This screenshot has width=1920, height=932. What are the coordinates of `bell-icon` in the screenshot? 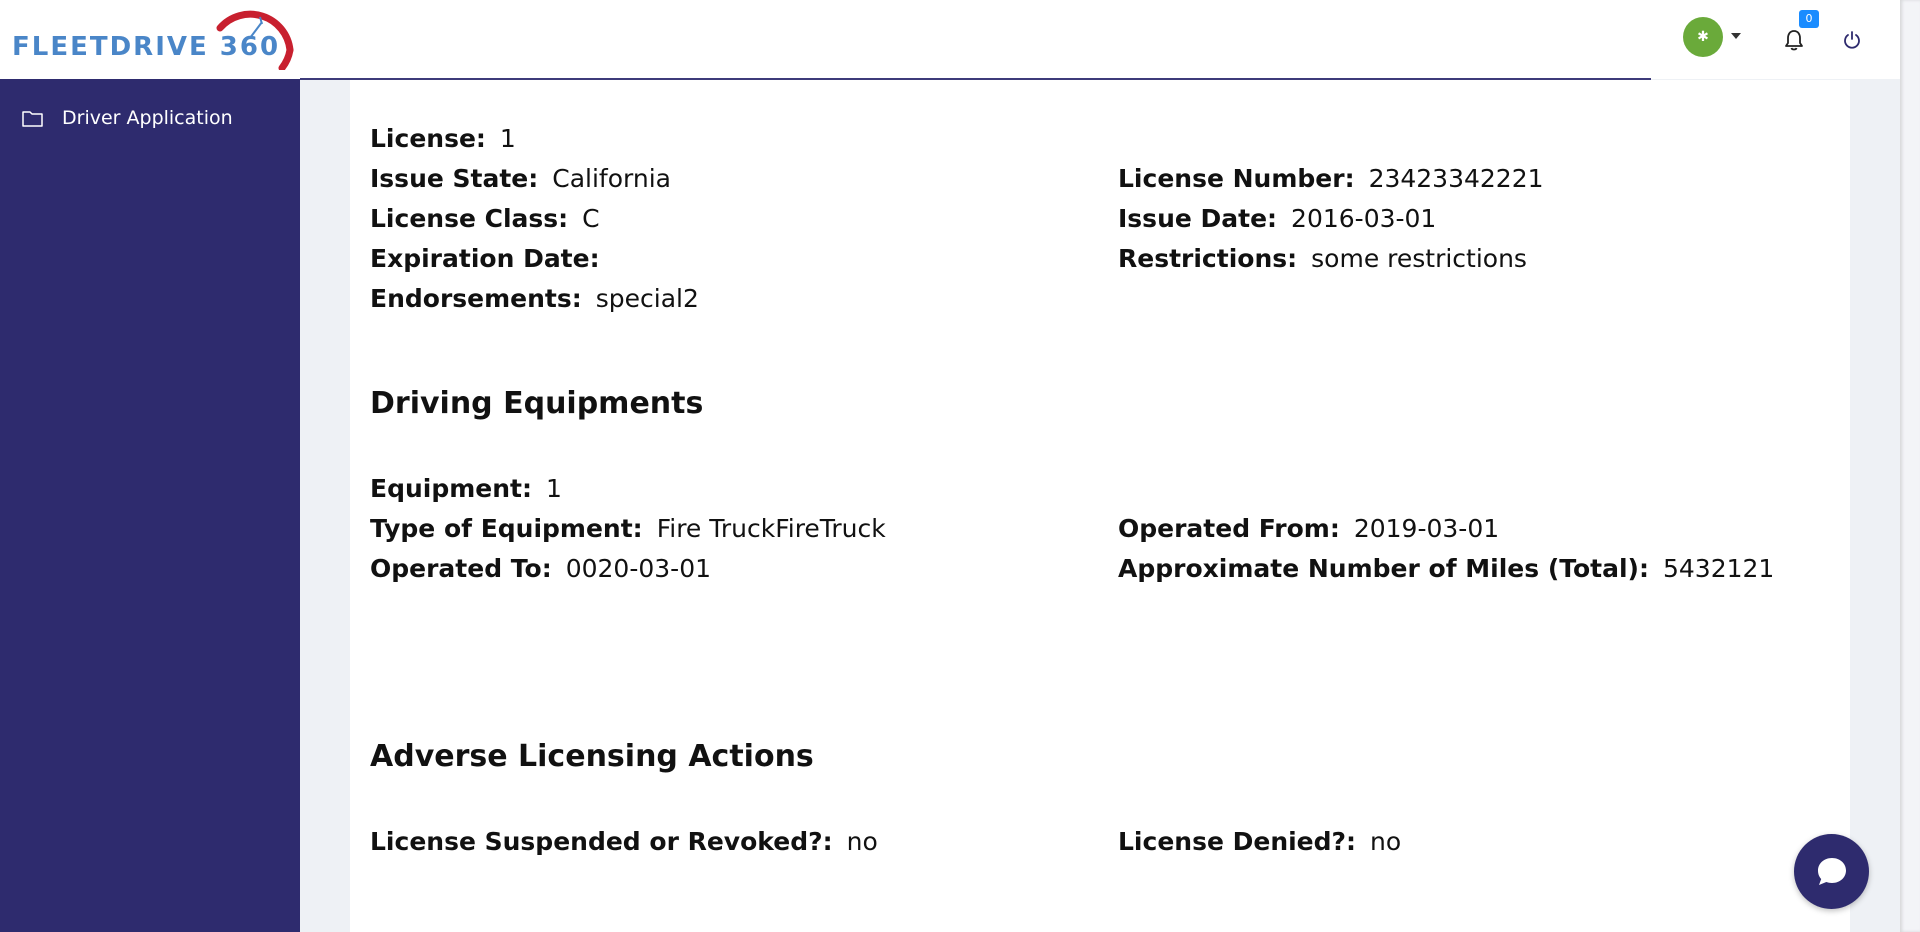 It's located at (1794, 40).